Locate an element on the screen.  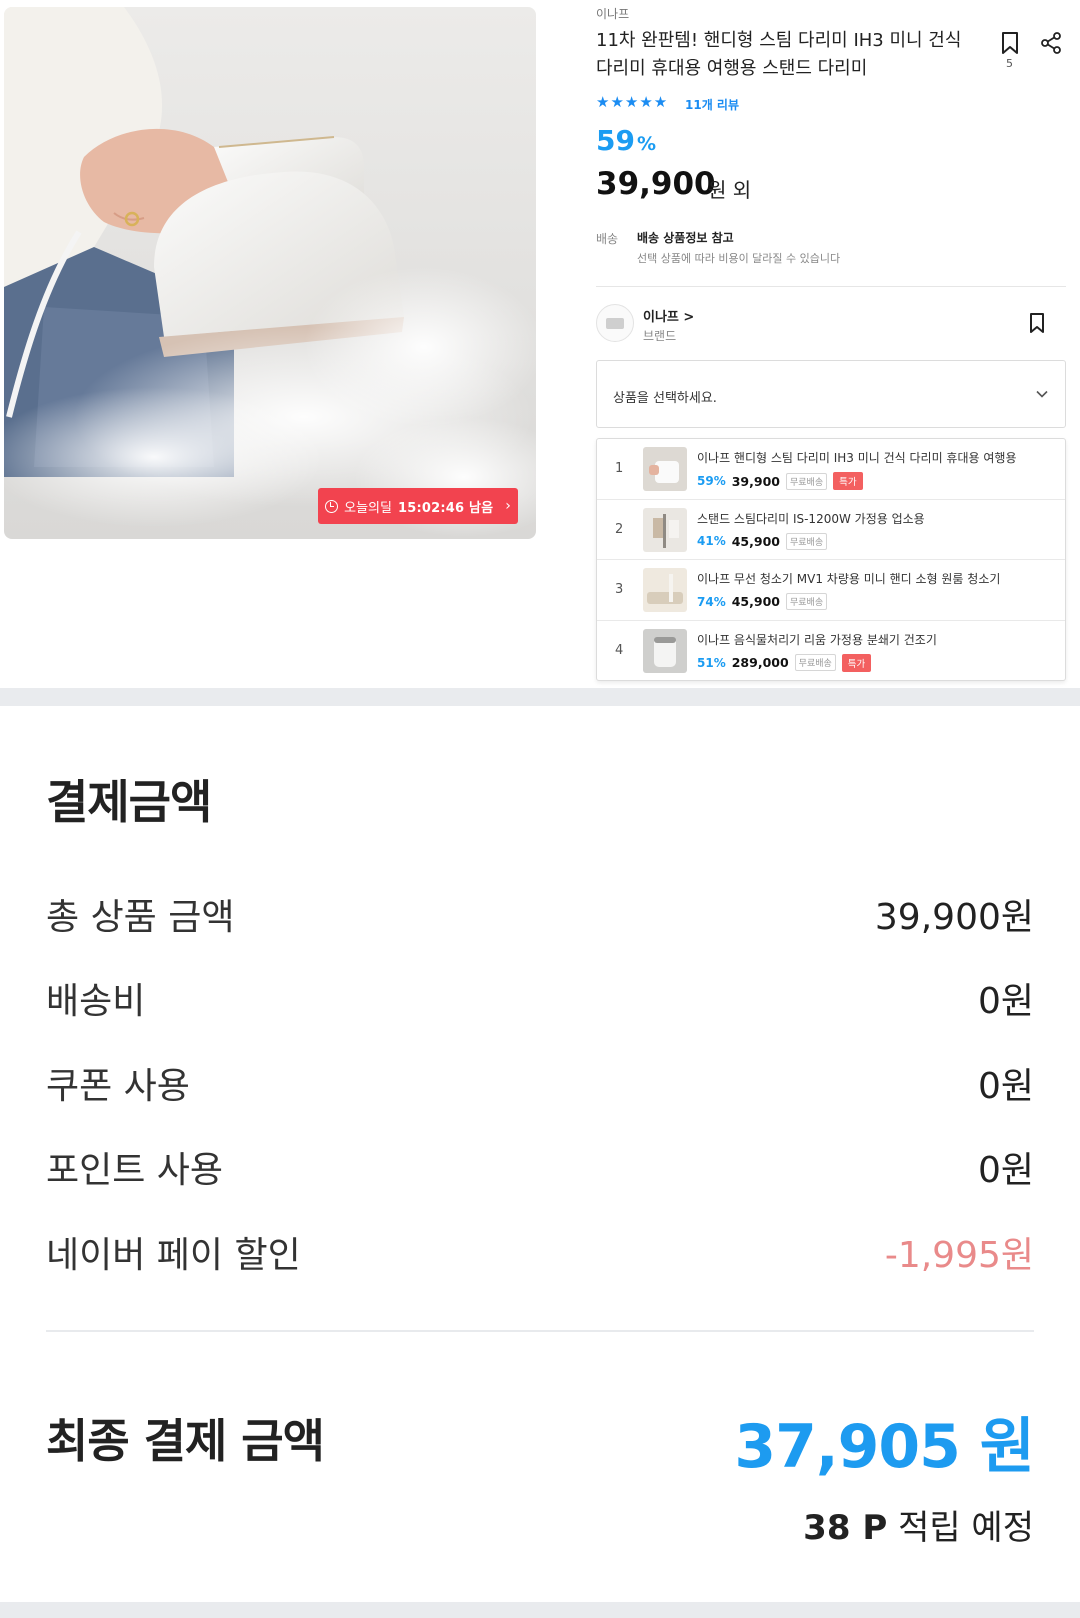
bookmark-count: 5 is located at coordinates (1009, 63).